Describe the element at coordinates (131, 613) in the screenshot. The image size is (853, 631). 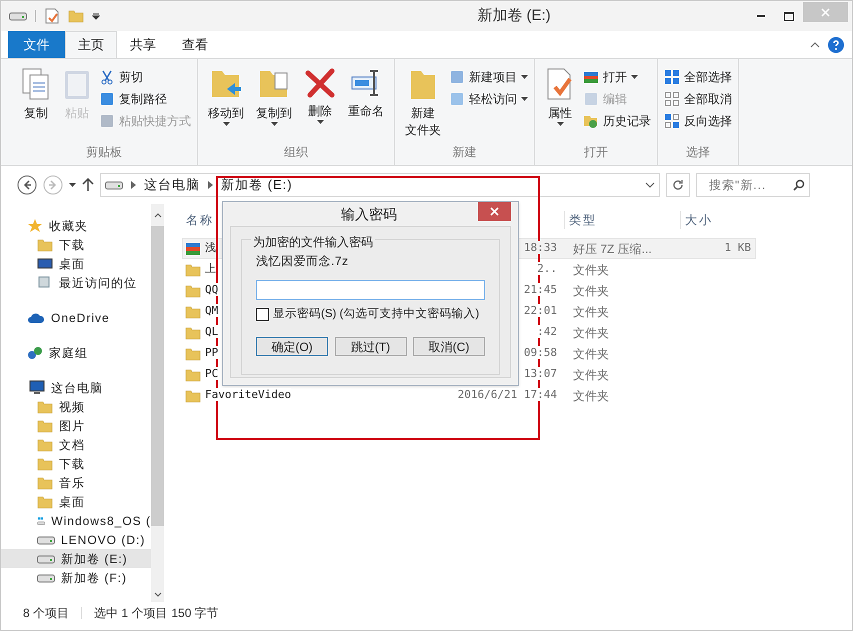
I see `status-text: 选中 1 个项目` at that location.